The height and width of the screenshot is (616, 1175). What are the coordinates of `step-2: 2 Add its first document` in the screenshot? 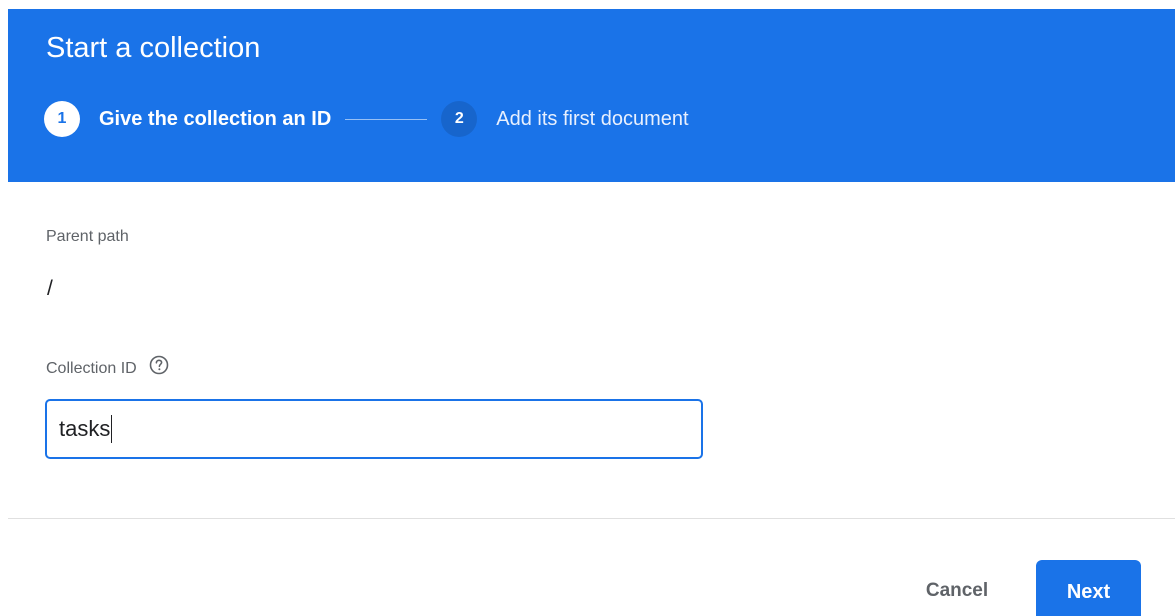 It's located at (565, 119).